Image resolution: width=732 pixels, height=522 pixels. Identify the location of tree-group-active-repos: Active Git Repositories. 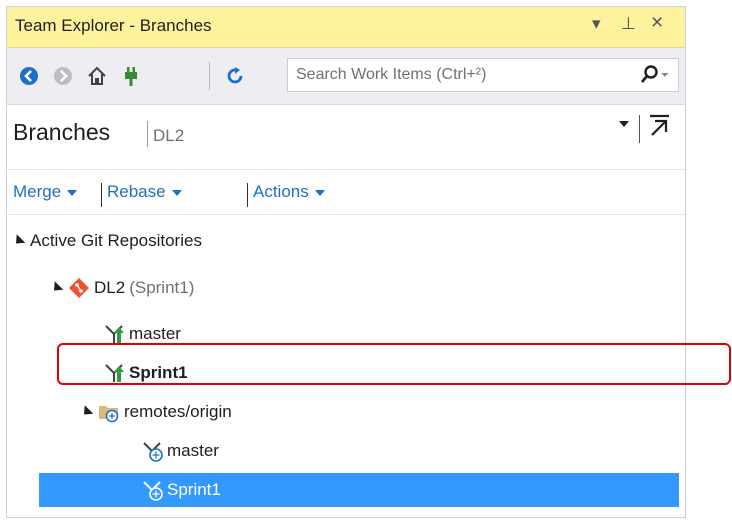
(106, 241).